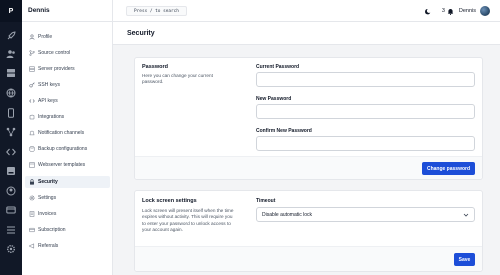 Image resolution: width=500 pixels, height=275 pixels. I want to click on servers-icon, so click(11, 73).